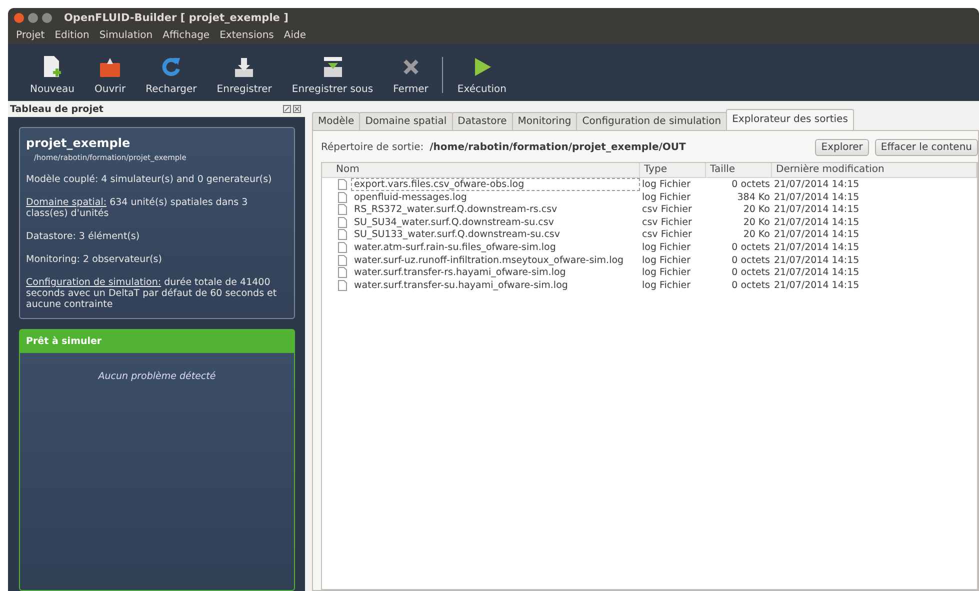 The image size is (979, 591). What do you see at coordinates (545, 121) in the screenshot?
I see `tab: Monitoring` at bounding box center [545, 121].